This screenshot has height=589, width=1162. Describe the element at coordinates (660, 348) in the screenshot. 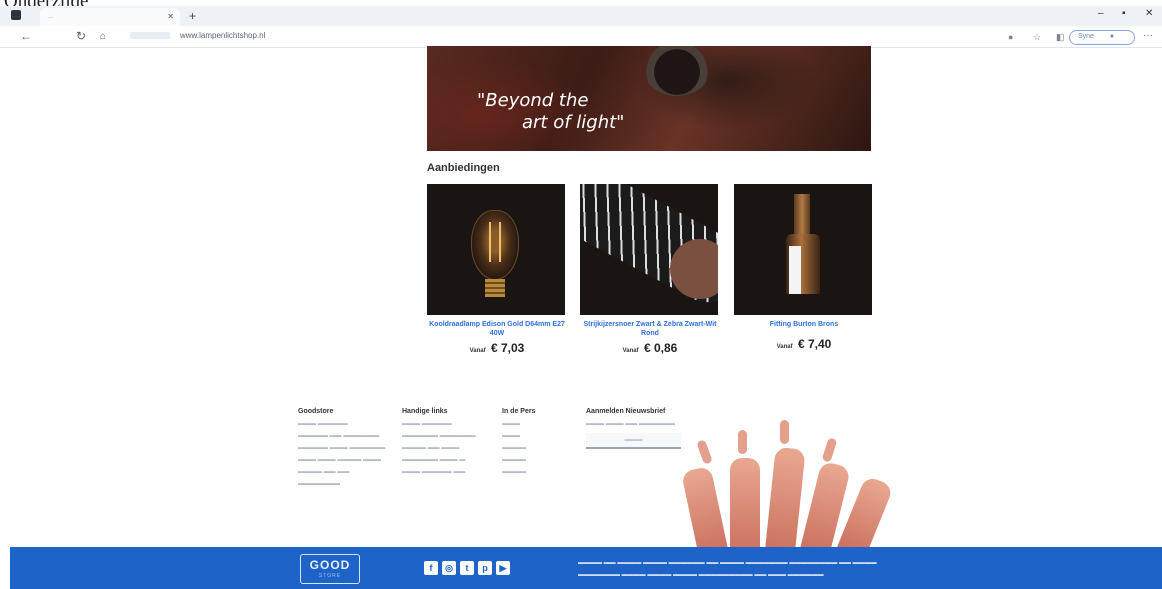

I see `price-value: € 0,86` at that location.